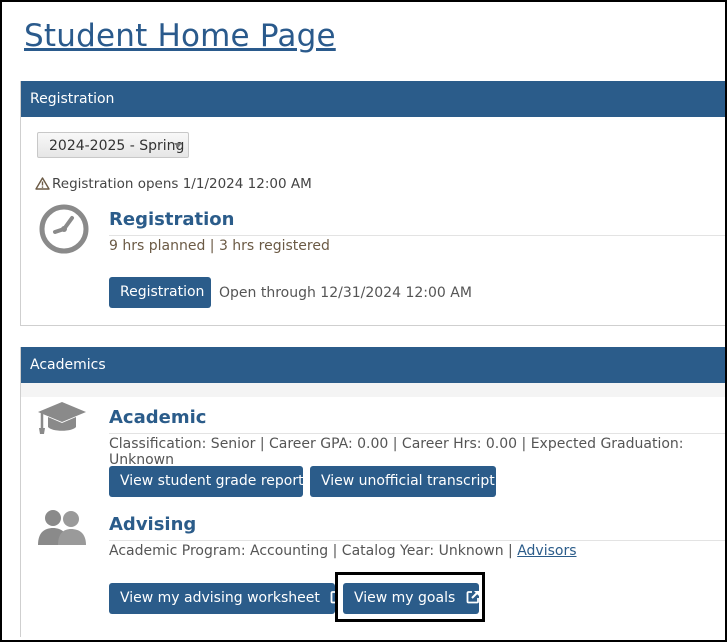 This screenshot has width=727, height=642. I want to click on graduation-cap-icon, so click(62, 420).